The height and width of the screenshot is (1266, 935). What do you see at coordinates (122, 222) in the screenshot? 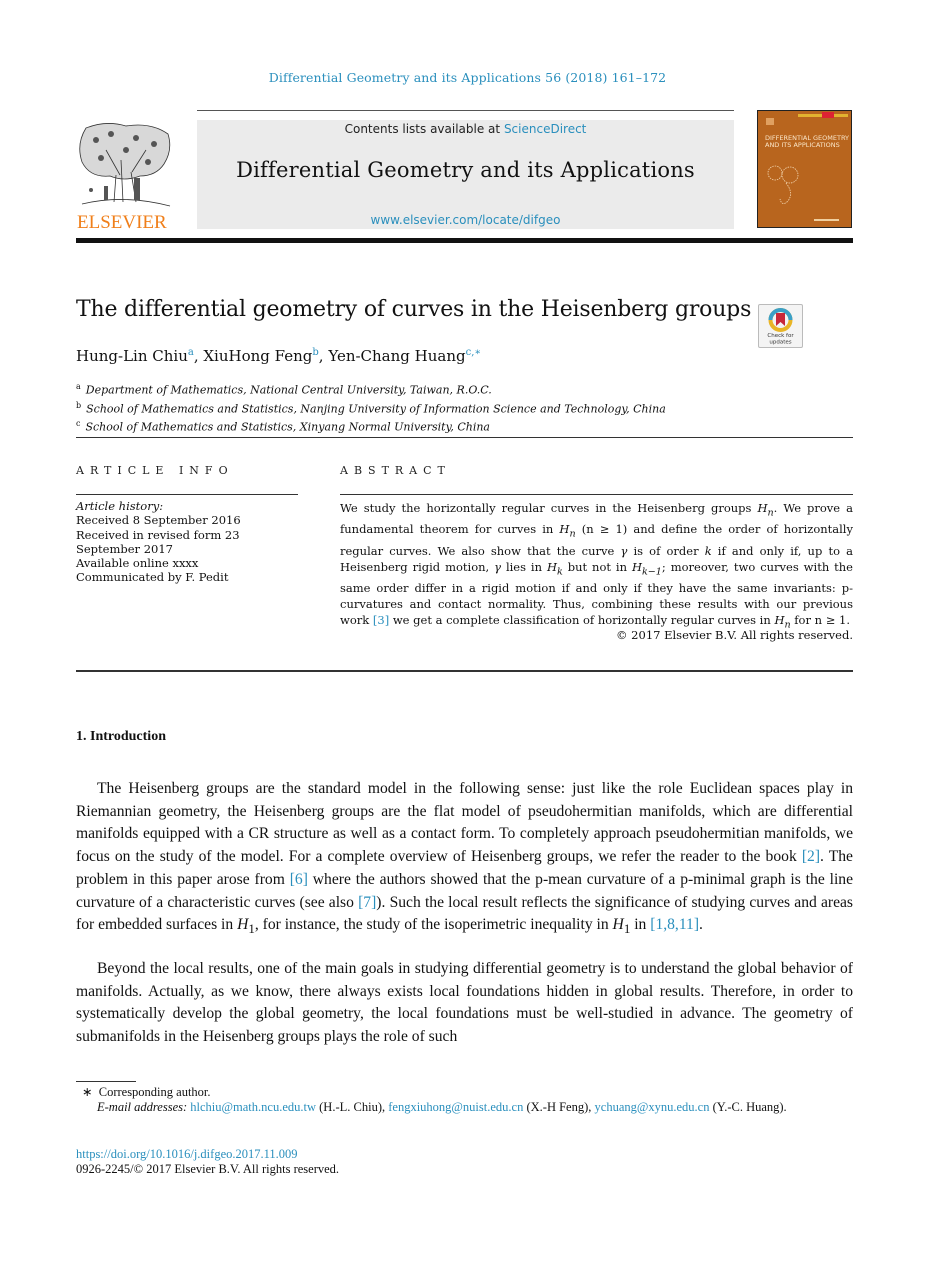
I see `elsevier-wordmark: ELSEVIER` at bounding box center [122, 222].